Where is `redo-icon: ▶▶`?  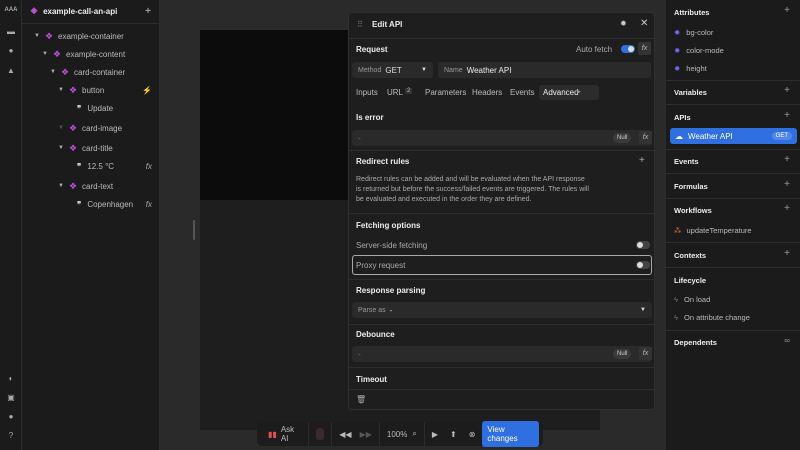
redo-icon: ▶▶ is located at coordinates (366, 434).